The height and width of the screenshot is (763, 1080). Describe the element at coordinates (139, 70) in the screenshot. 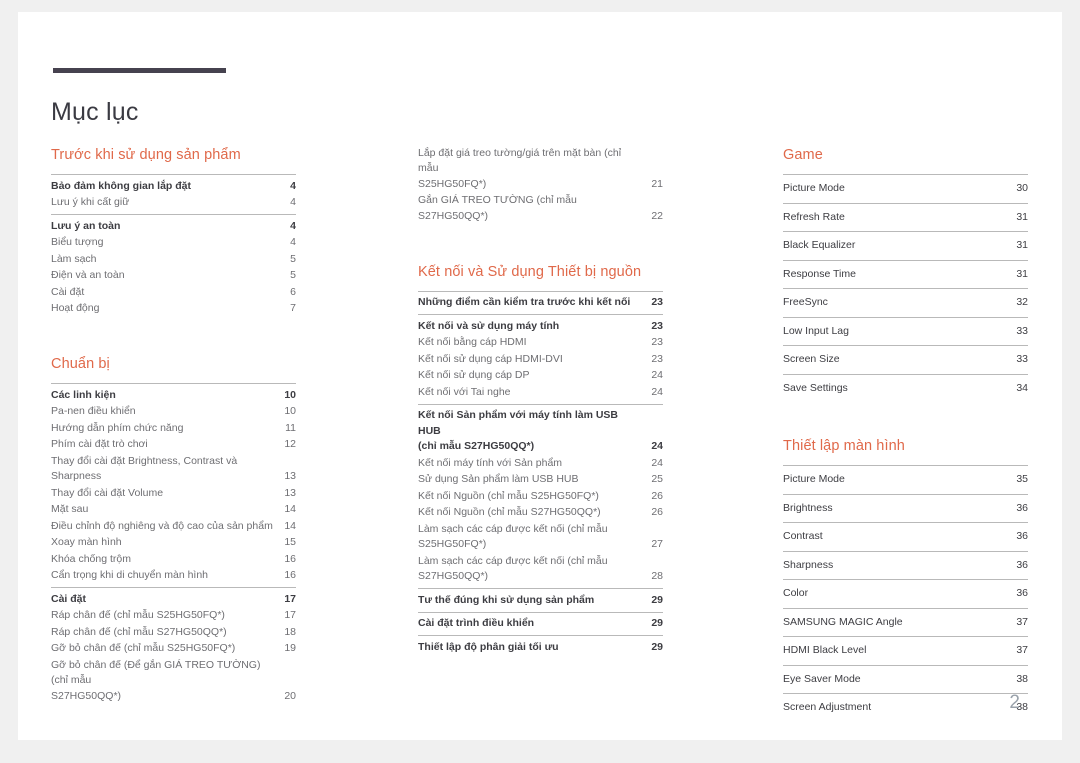

I see `title-rule` at that location.